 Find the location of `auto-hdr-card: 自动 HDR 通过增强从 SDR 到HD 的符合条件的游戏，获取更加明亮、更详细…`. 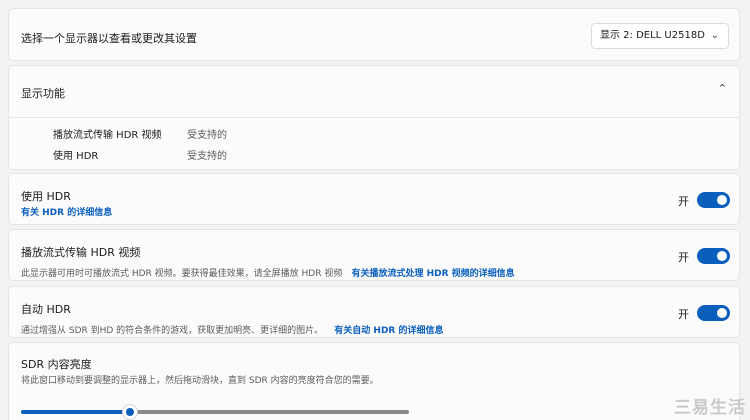

auto-hdr-card: 自动 HDR 通过增强从 SDR 到HD 的符合条件的游戏，获取更加明亮、更详细… is located at coordinates (374, 312).